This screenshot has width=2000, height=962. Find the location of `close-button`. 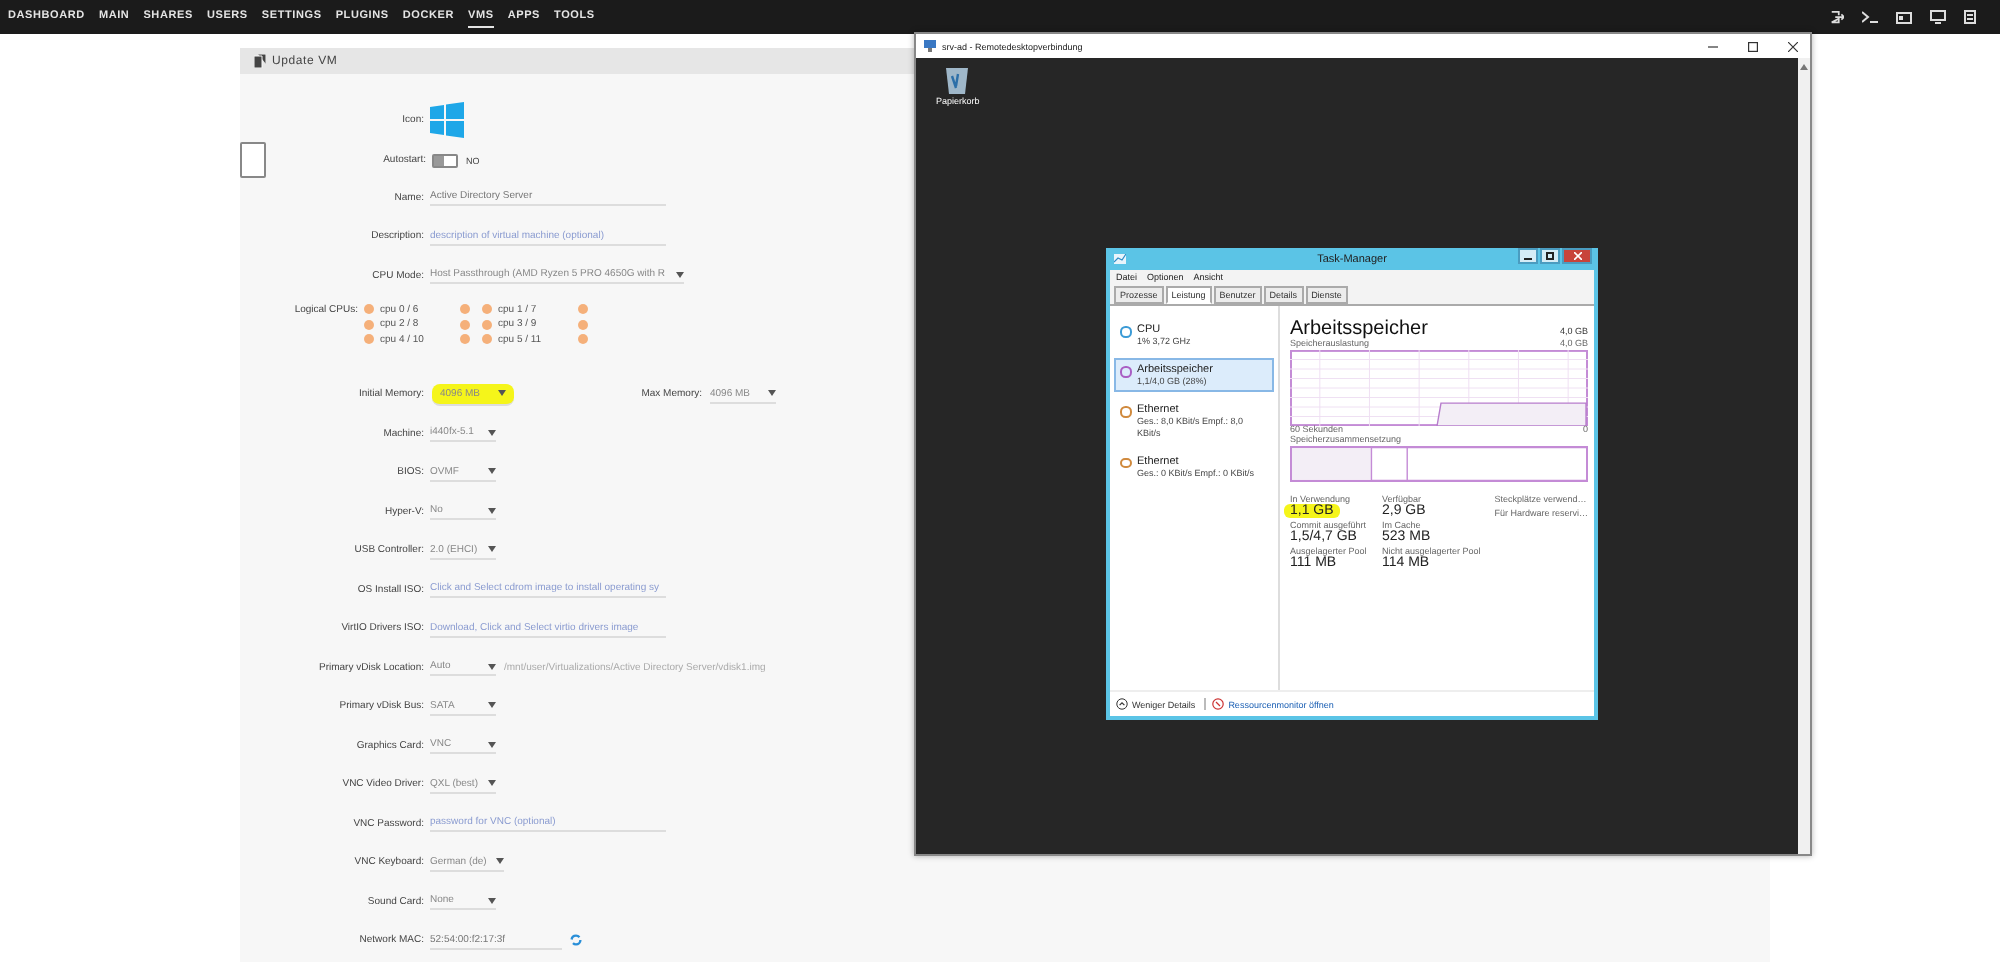

close-button is located at coordinates (1577, 256).